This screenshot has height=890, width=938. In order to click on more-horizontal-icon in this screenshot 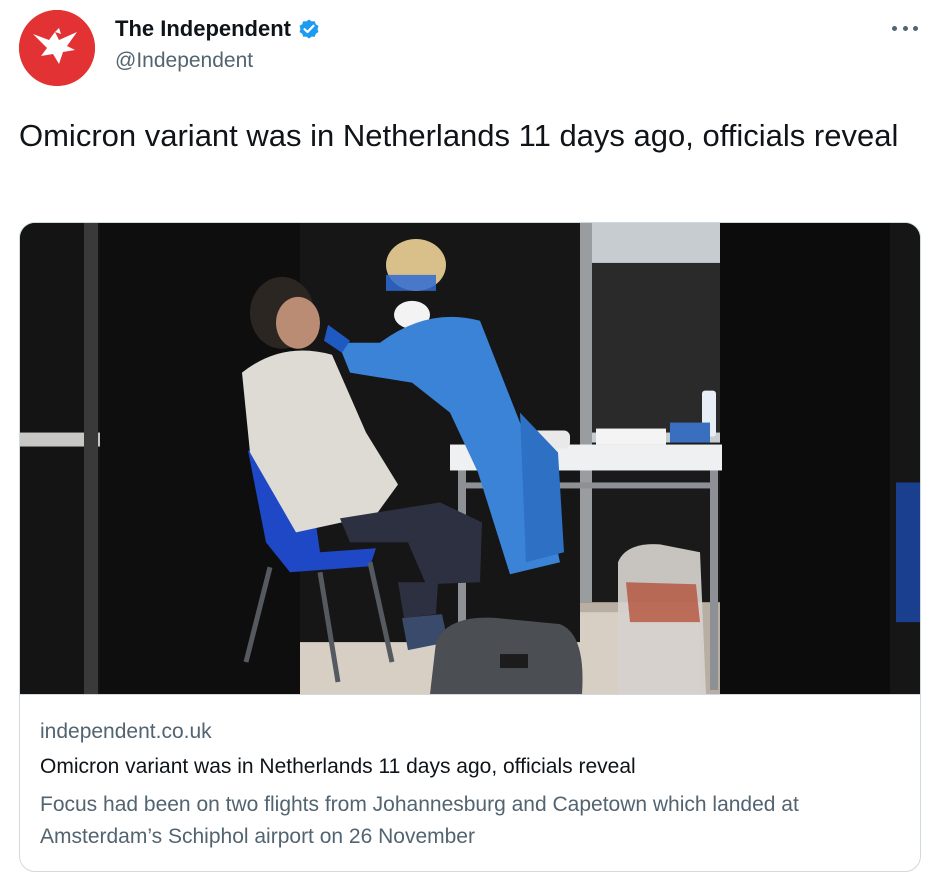, I will do `click(905, 28)`.